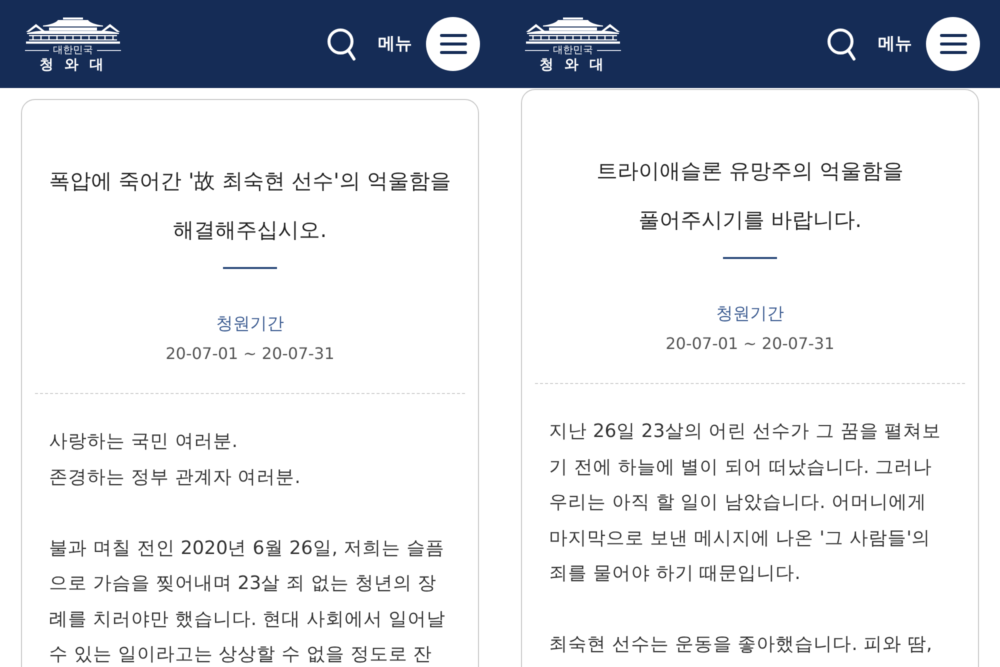 The image size is (1000, 667). What do you see at coordinates (247, 601) in the screenshot?
I see `body-paragraph: 불과 며칠 전인 2020년 6월 26일, 저희는 슬픔 으로 가슴을 찢어내며 23살 죄 없는 청년의 장 례를 치러야만 했습니다. 현대 사회에서 일어날 수 있는 일이라고는 상상할 수 없을 정도로 잔` at bounding box center [247, 601].